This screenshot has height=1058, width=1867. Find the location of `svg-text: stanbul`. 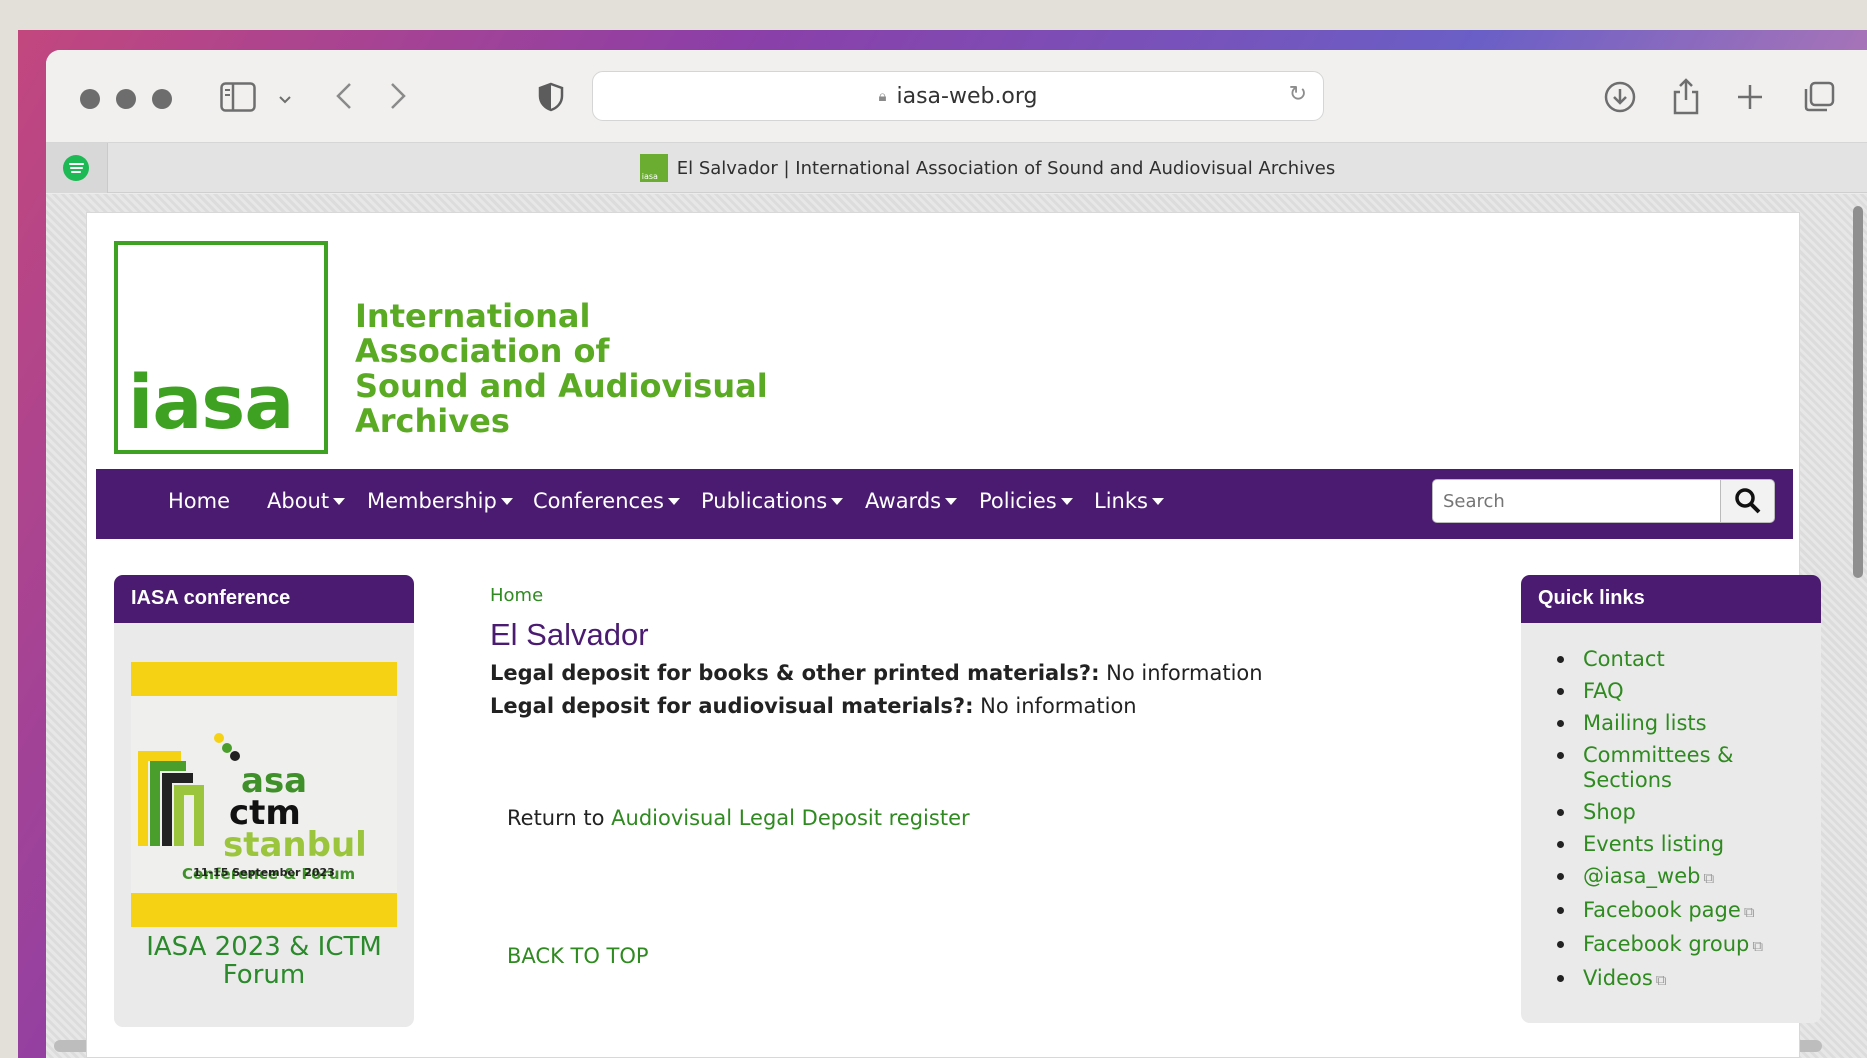

svg-text: stanbul is located at coordinates (295, 845).